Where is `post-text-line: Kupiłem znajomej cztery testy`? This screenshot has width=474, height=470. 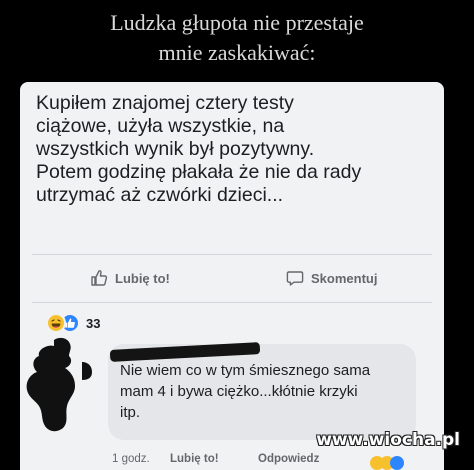 post-text-line: Kupiłem znajomej cztery testy is located at coordinates (165, 103).